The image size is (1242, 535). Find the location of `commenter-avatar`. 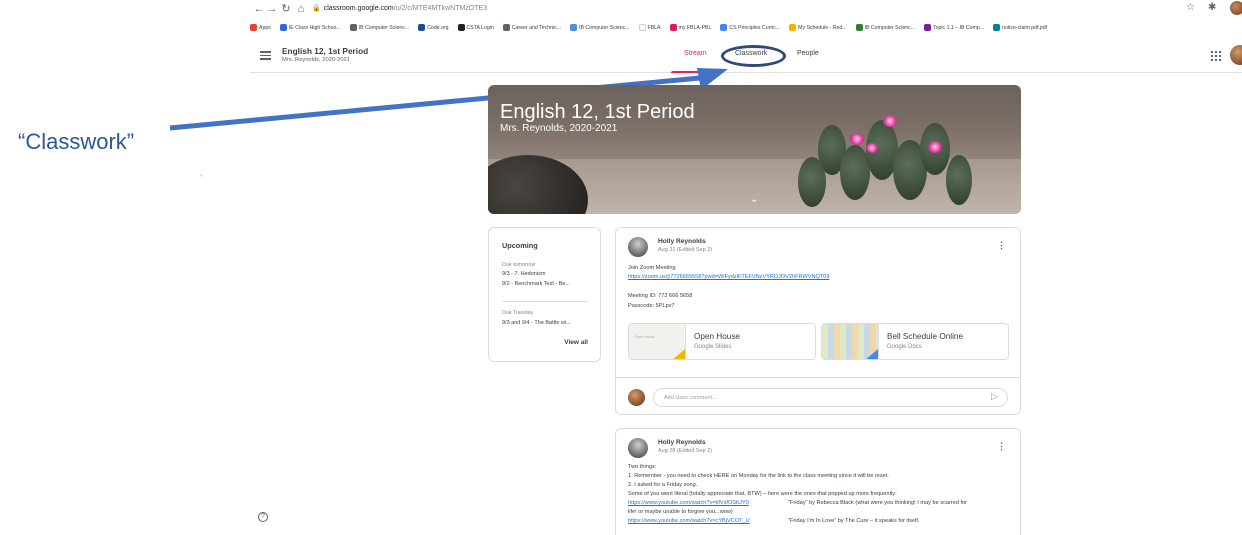

commenter-avatar is located at coordinates (636, 397).